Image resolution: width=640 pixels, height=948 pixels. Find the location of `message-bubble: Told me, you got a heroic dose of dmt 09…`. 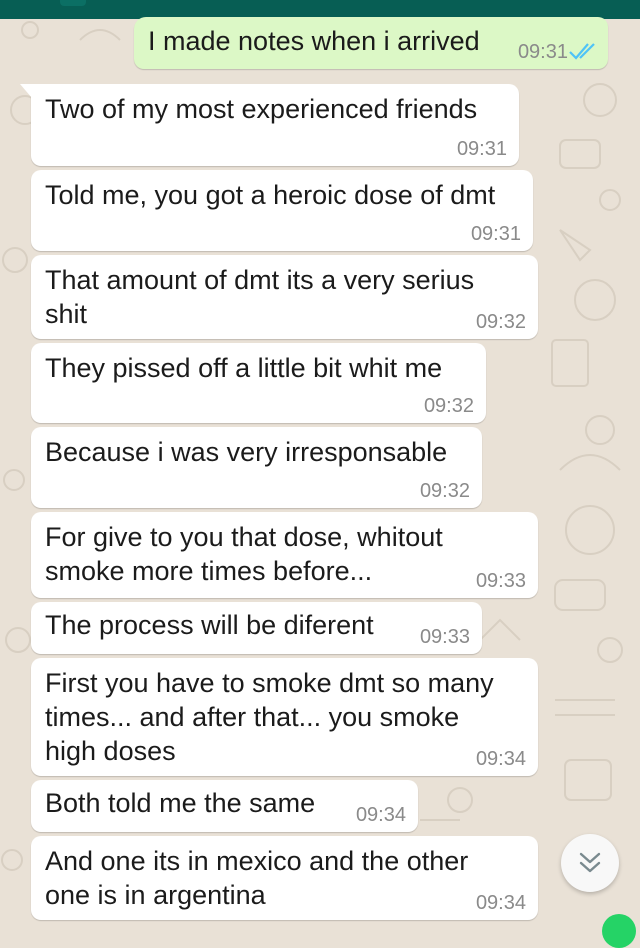

message-bubble: Told me, you got a heroic dose of dmt 09… is located at coordinates (282, 210).